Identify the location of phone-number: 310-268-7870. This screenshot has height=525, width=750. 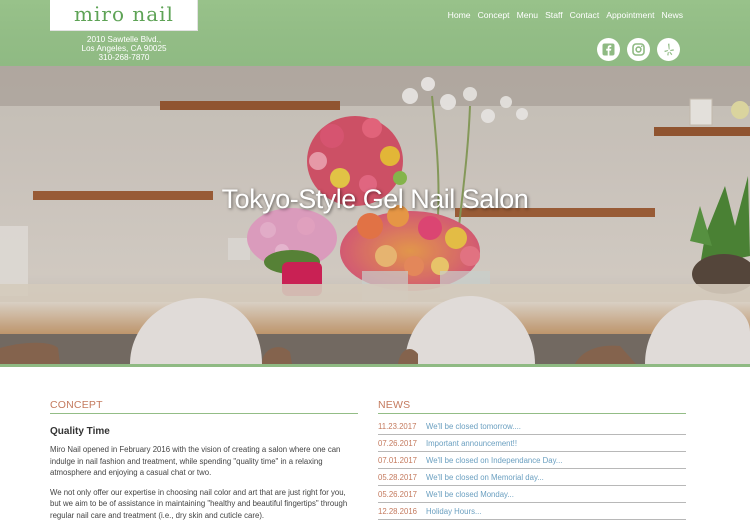
(124, 57).